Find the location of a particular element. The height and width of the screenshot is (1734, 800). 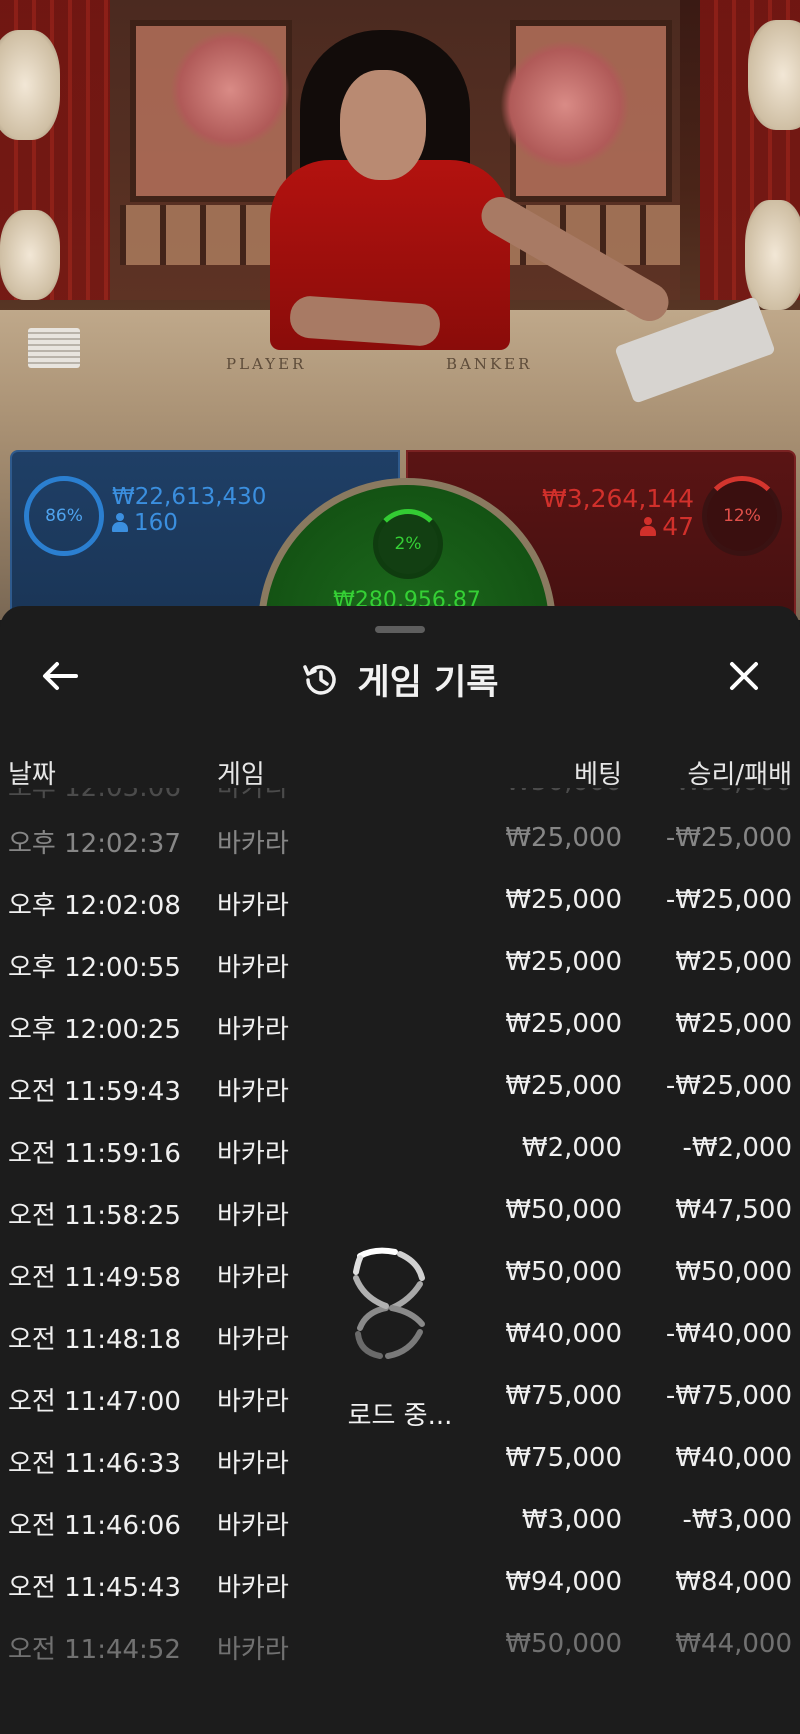

player-percent: 86% is located at coordinates (64, 516).